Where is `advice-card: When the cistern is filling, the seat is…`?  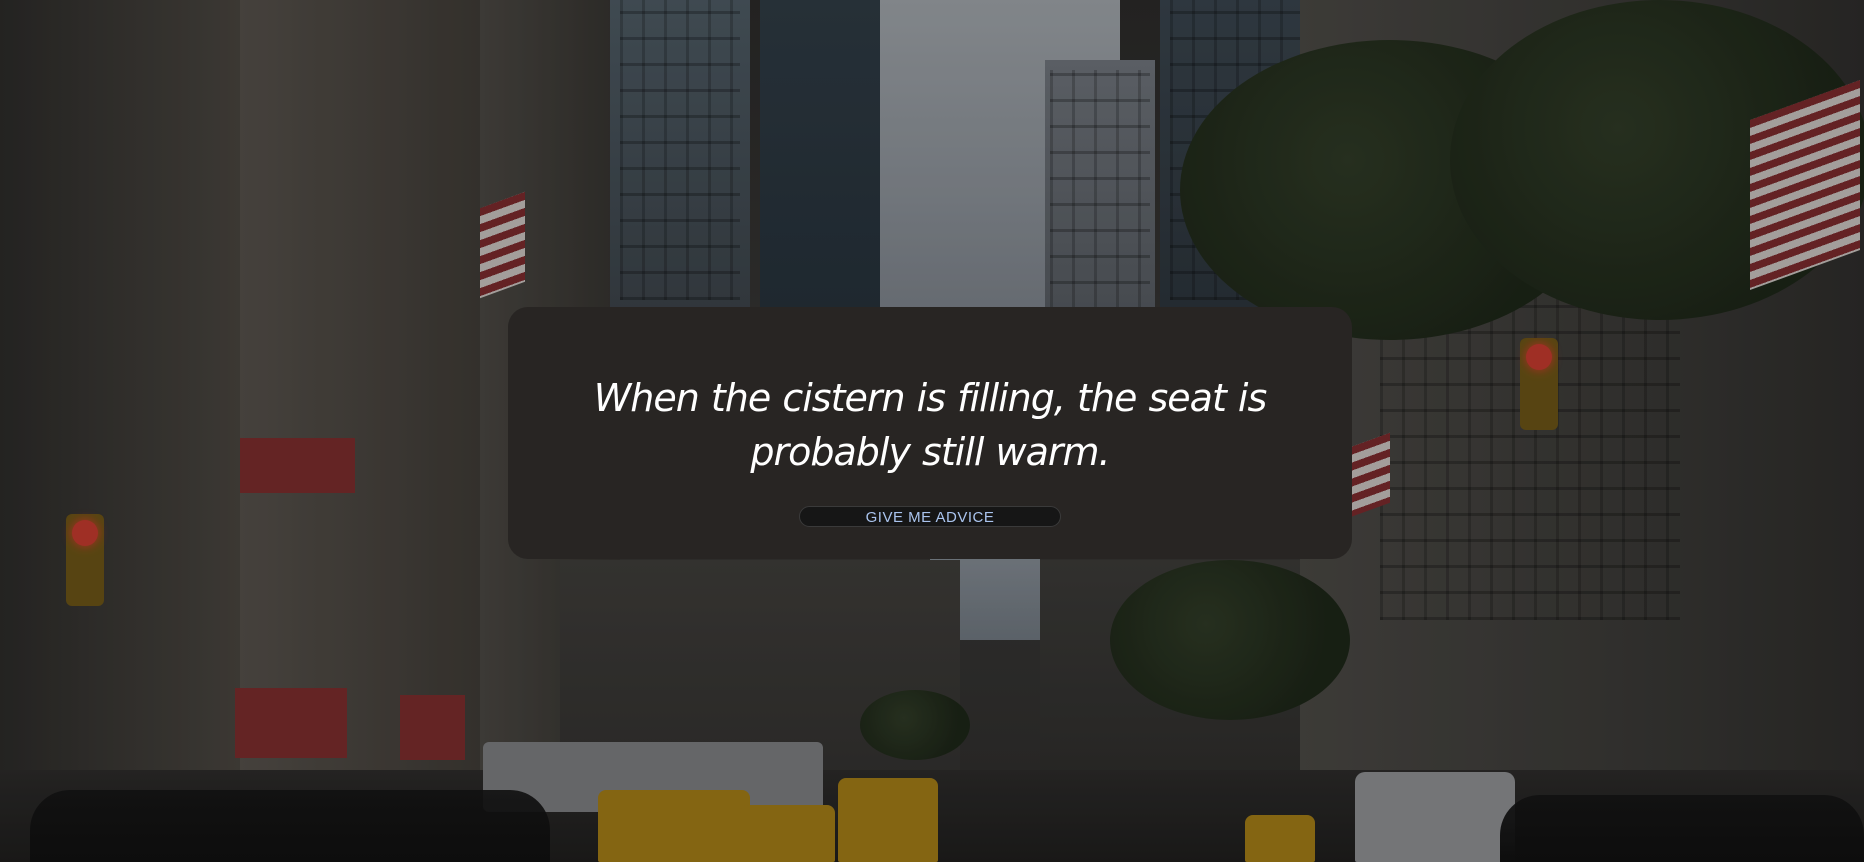 advice-card: When the cistern is filling, the seat is… is located at coordinates (930, 433).